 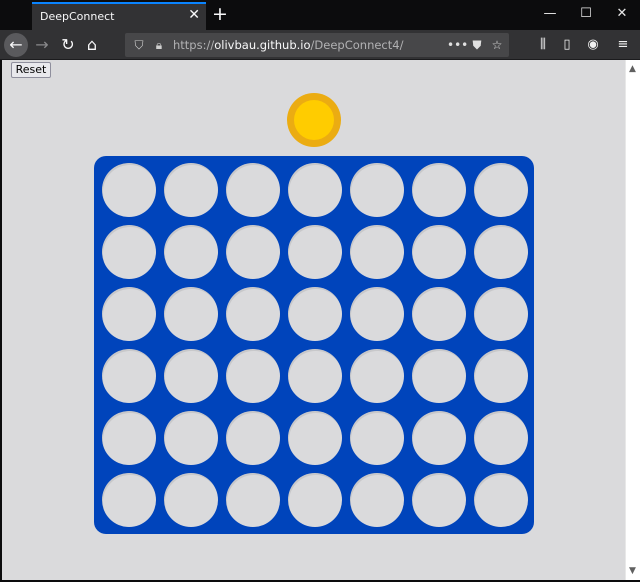 I want to click on account-icon: ◉, so click(x=593, y=45).